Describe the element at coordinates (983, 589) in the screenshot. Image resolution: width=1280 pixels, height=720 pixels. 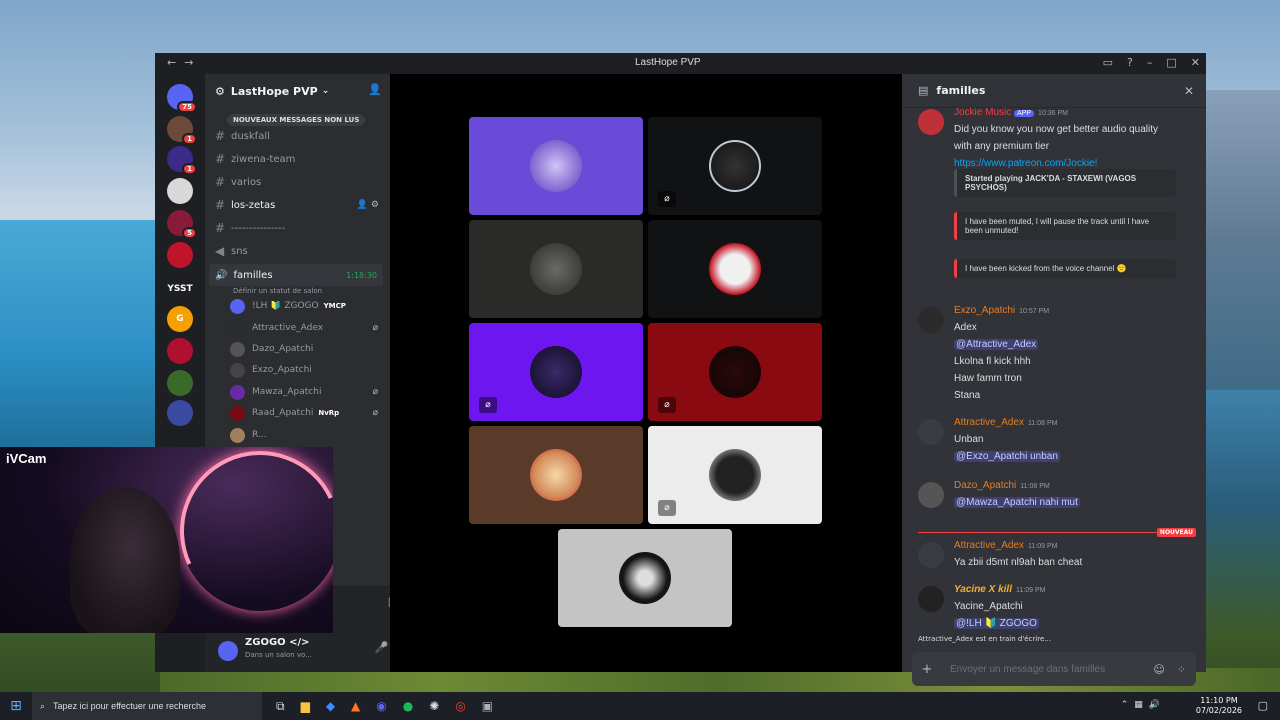
I see `message-author: Yacine X kill` at that location.